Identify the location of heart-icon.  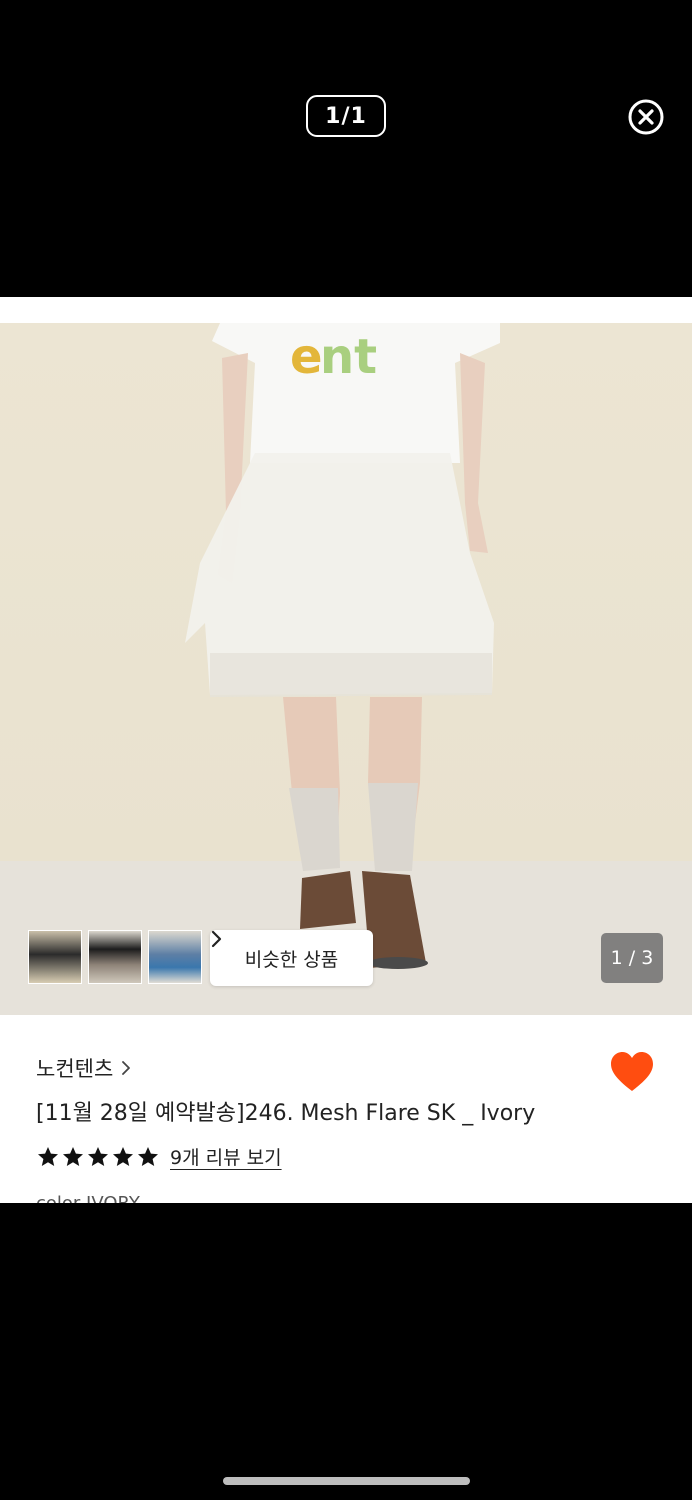
(632, 1072).